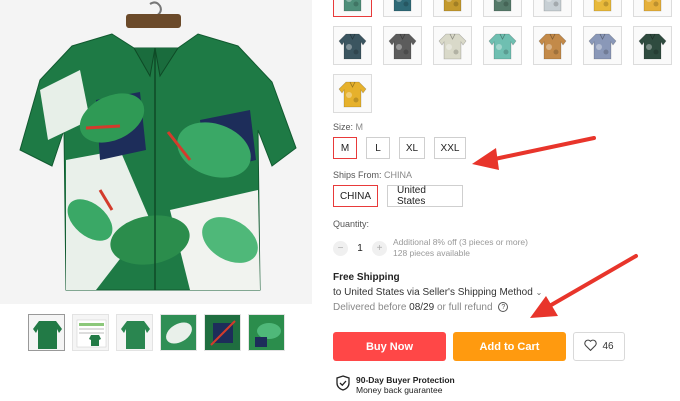  I want to click on size-label: Size: M, so click(348, 127).